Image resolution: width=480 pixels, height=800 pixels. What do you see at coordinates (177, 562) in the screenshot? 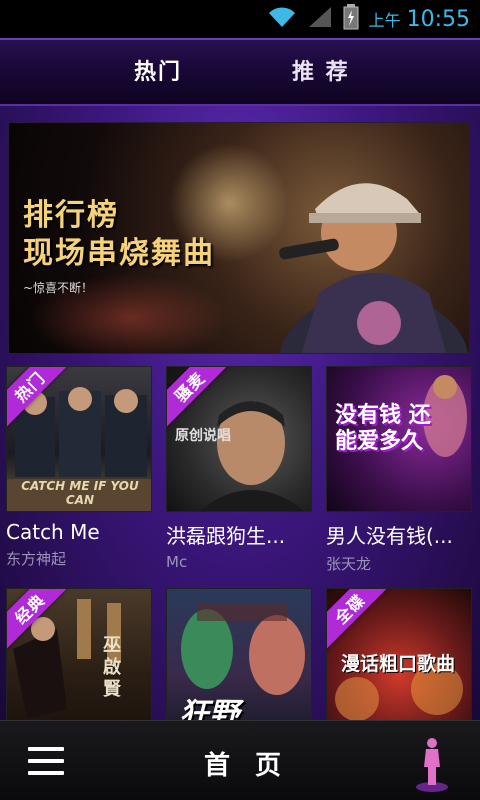
I see `album-artist: Mc` at bounding box center [177, 562].